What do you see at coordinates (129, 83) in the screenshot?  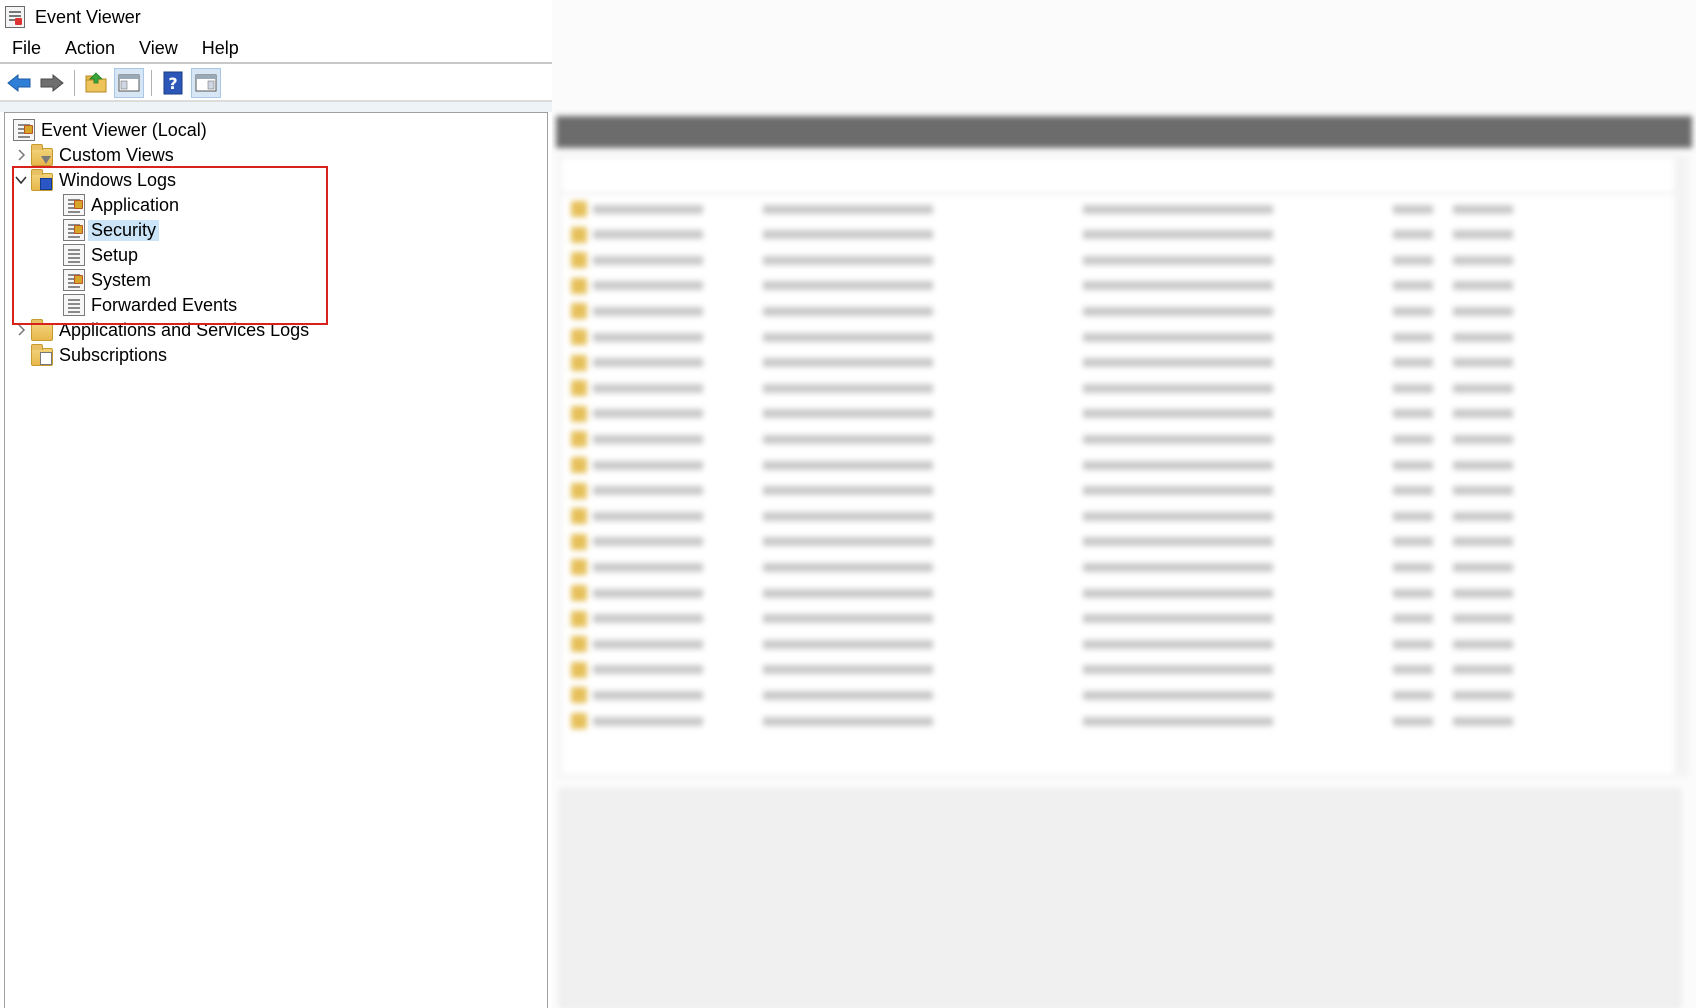 I see `show-hide-console-tree-button` at bounding box center [129, 83].